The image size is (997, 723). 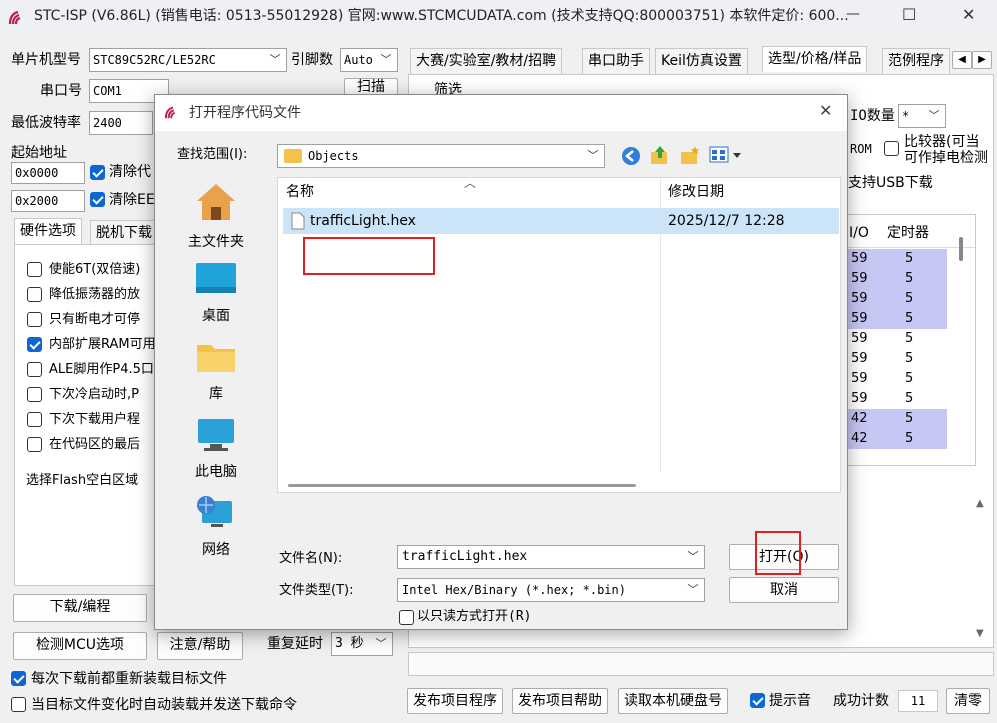 I want to click on place-network: 网络, so click(x=216, y=527).